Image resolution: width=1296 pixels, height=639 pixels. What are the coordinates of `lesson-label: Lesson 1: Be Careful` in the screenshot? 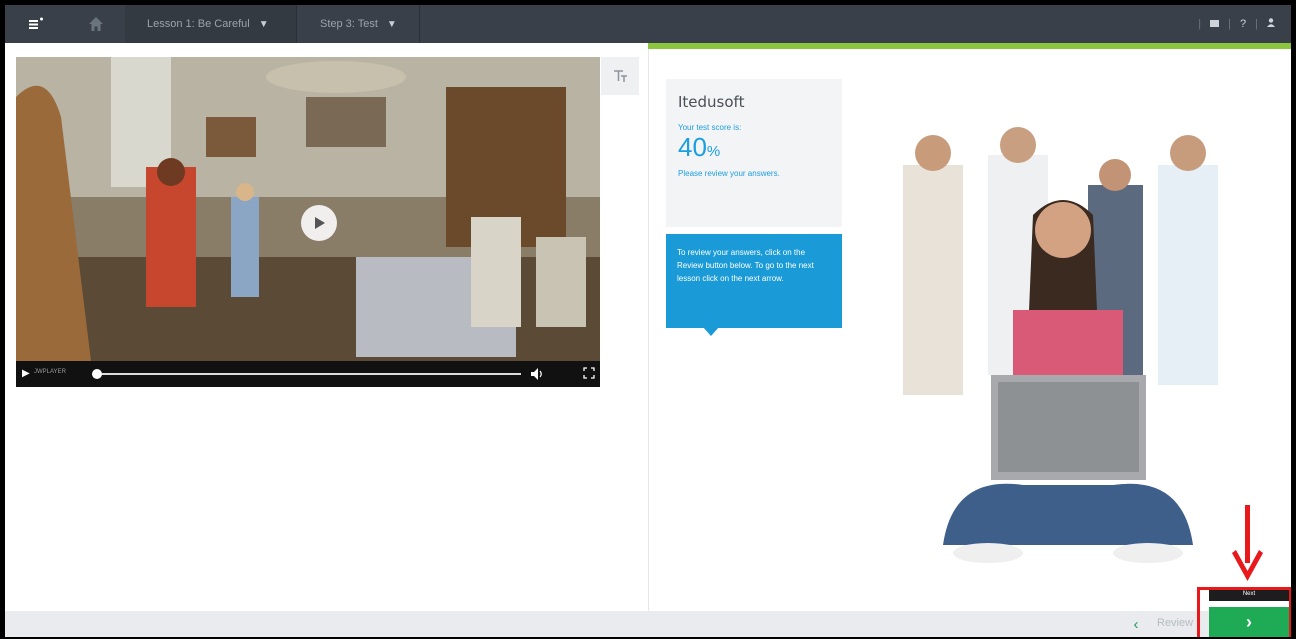 It's located at (198, 24).